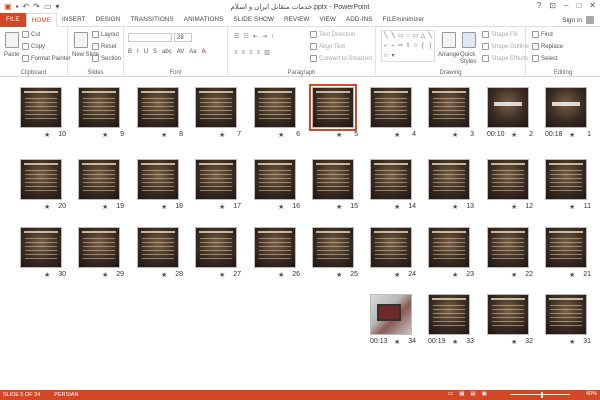  I want to click on arrow-shape-icon: ⇧, so click(407, 46).